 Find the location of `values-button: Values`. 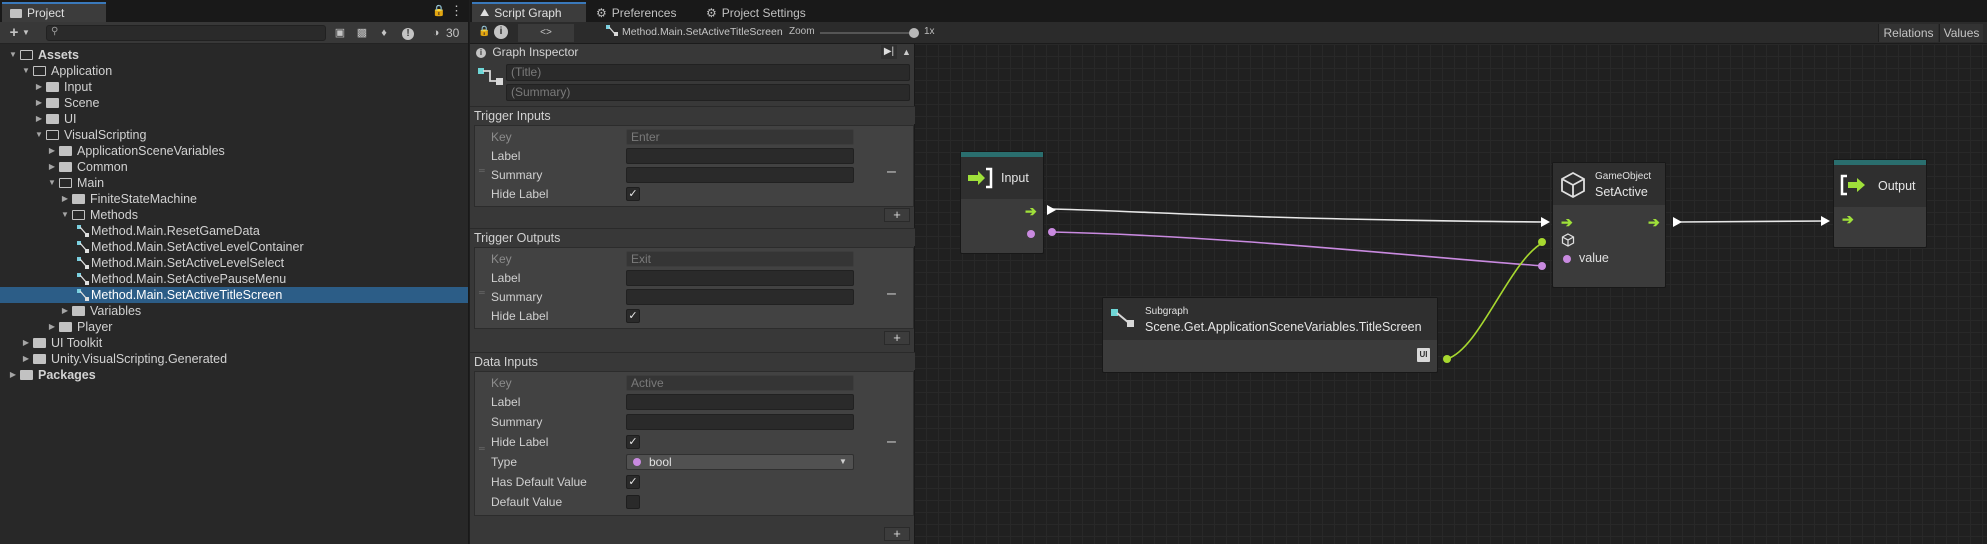

values-button: Values is located at coordinates (1961, 33).